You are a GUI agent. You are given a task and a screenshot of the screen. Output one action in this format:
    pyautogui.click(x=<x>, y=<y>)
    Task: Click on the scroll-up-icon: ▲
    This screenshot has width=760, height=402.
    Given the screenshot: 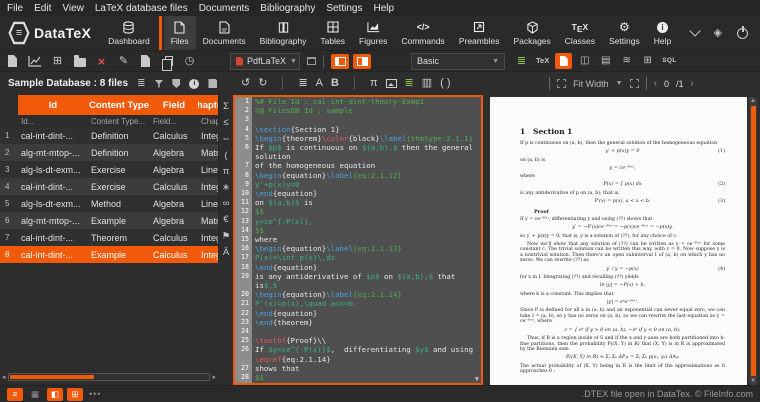 What is the action you would take?
    pyautogui.click(x=753, y=101)
    